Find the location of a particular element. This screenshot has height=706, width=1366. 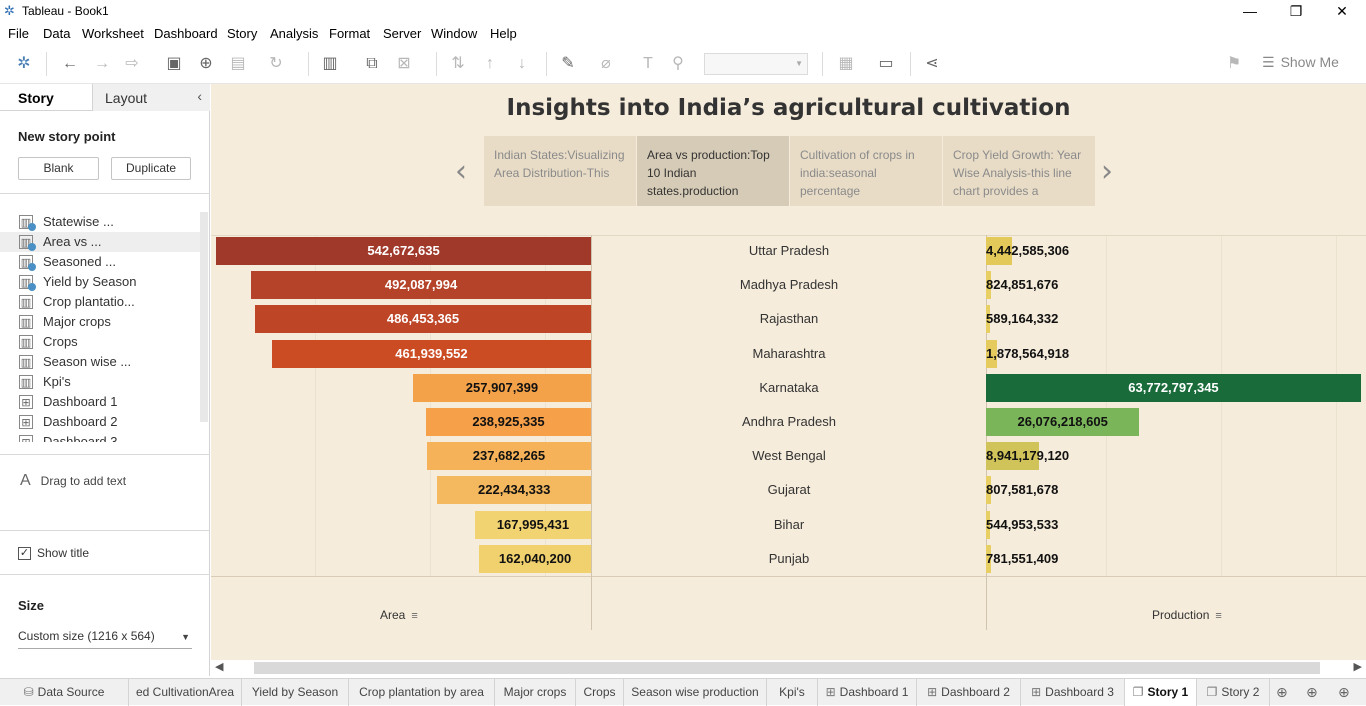

menu-analysis: Analysis is located at coordinates (294, 33).